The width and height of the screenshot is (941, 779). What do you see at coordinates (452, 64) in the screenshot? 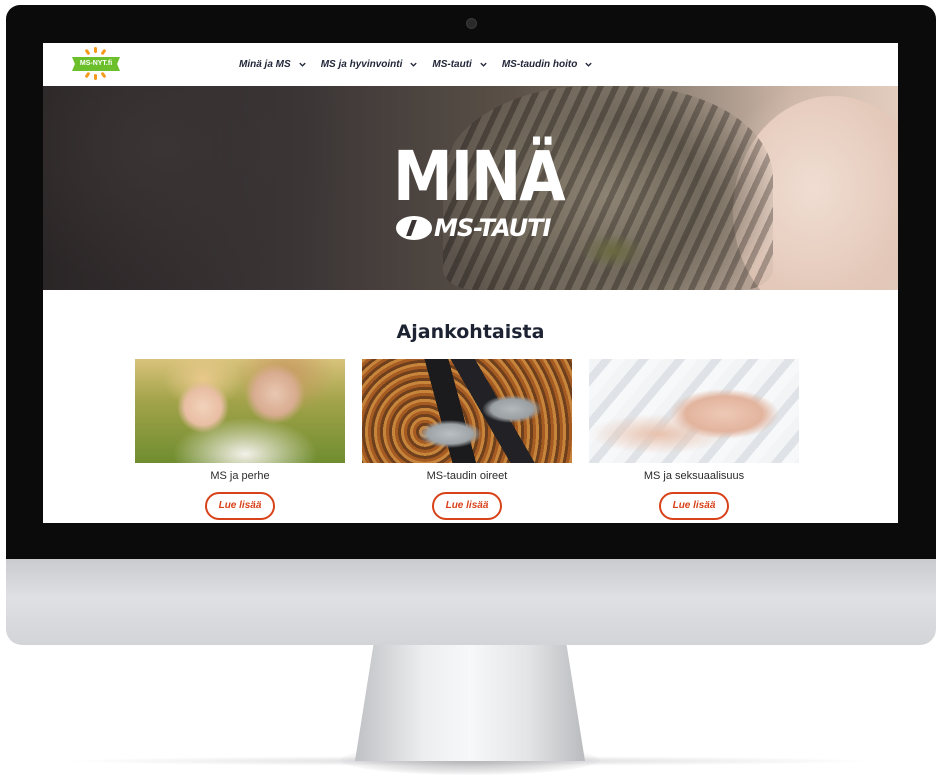
I see `nav-item-label: MS-tauti` at bounding box center [452, 64].